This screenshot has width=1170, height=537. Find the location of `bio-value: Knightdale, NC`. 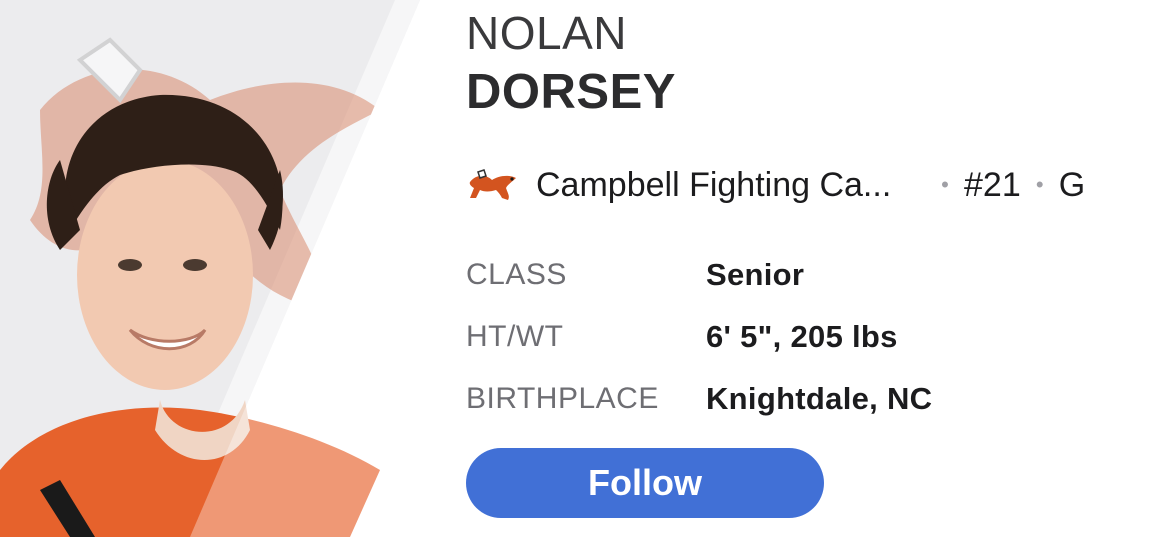

bio-value: Knightdale, NC is located at coordinates (819, 398).